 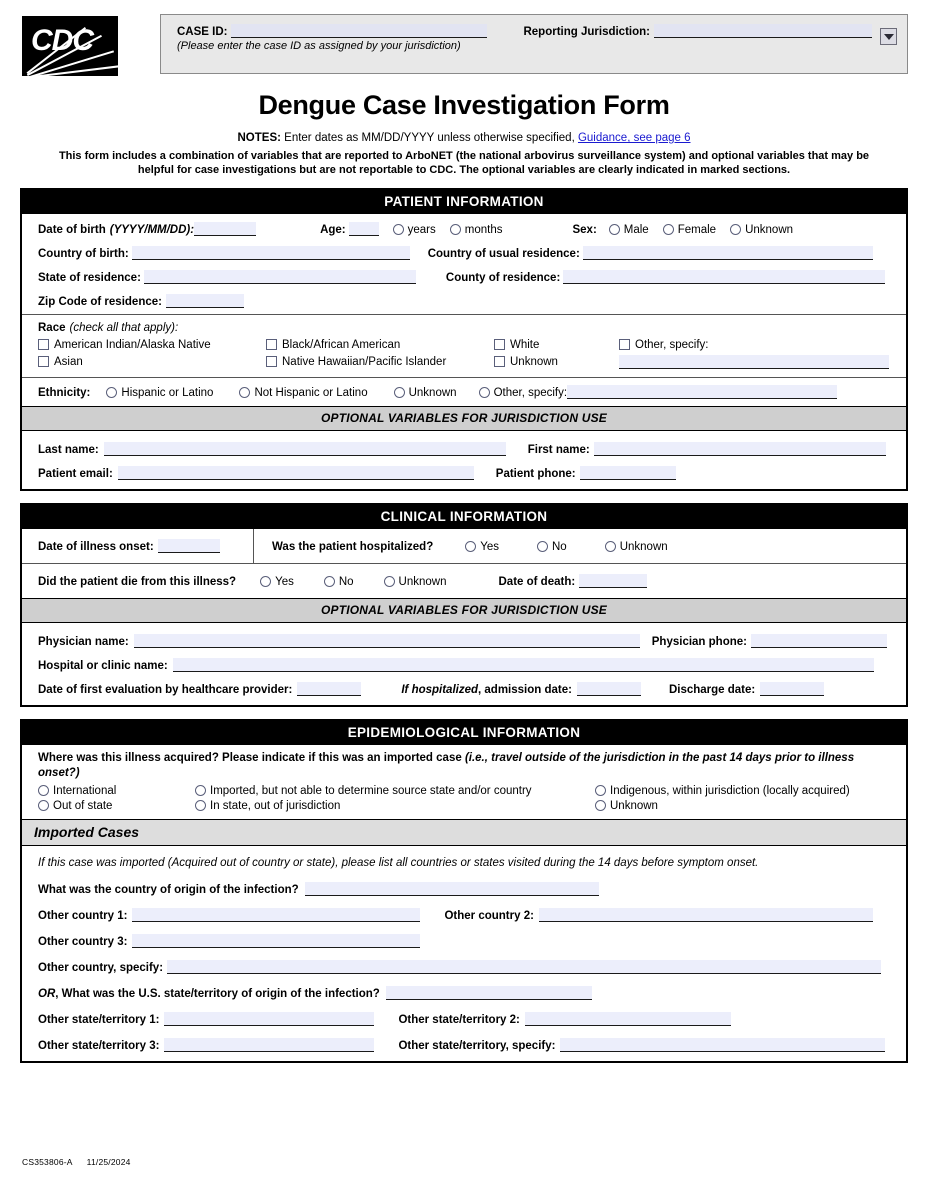 I want to click on ethnicity-other-input, so click(x=702, y=392).